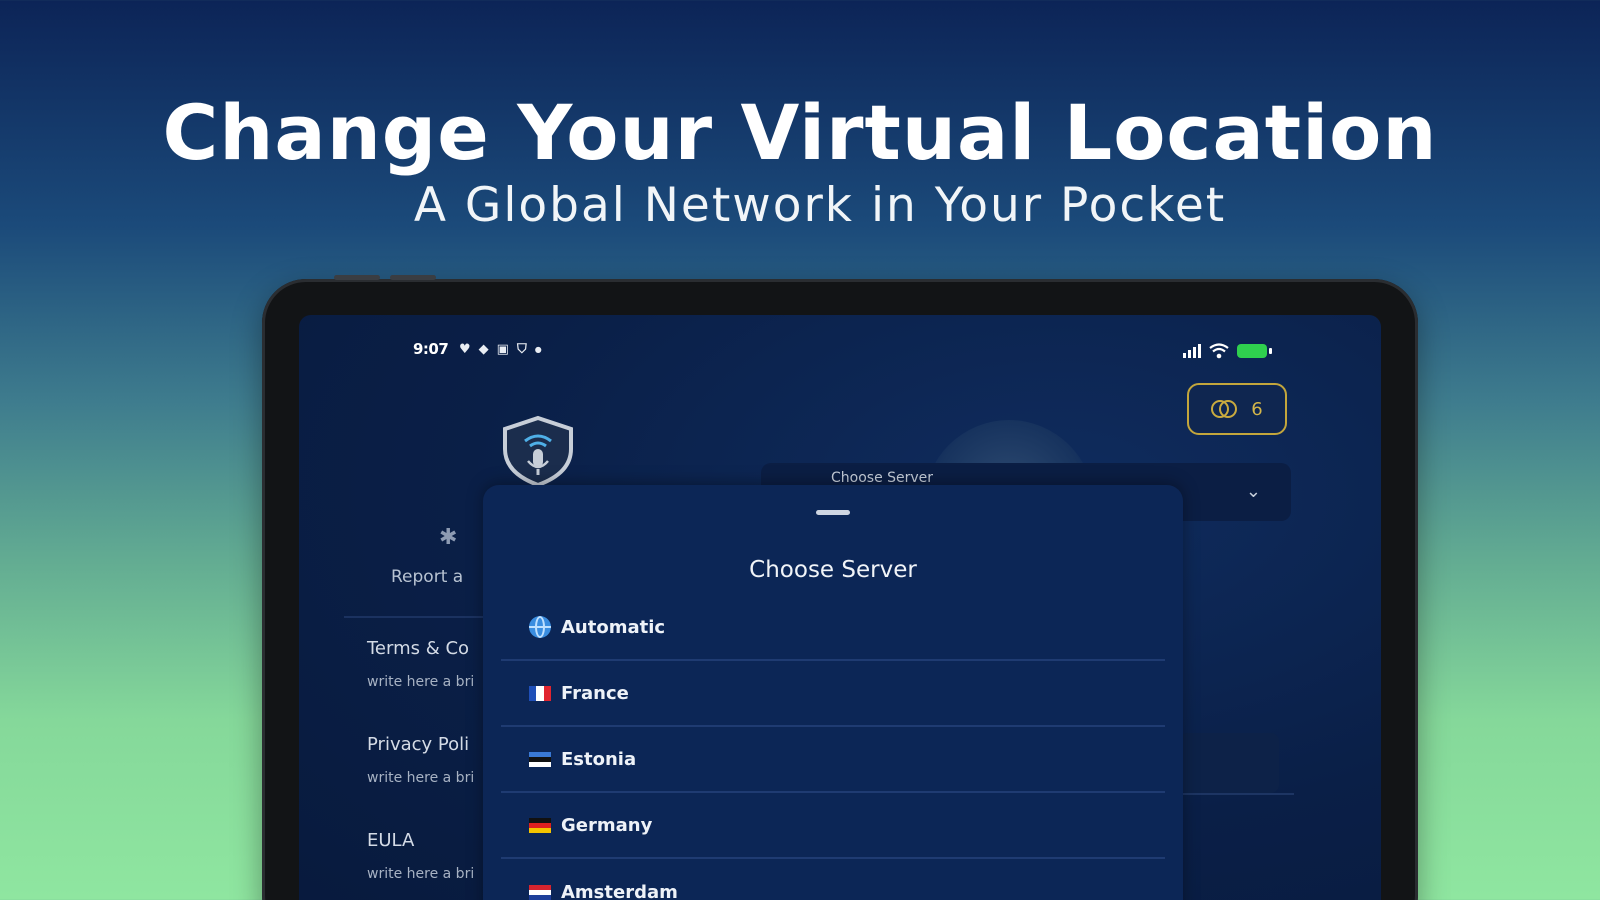  I want to click on heart-icon: ♥, so click(465, 349).